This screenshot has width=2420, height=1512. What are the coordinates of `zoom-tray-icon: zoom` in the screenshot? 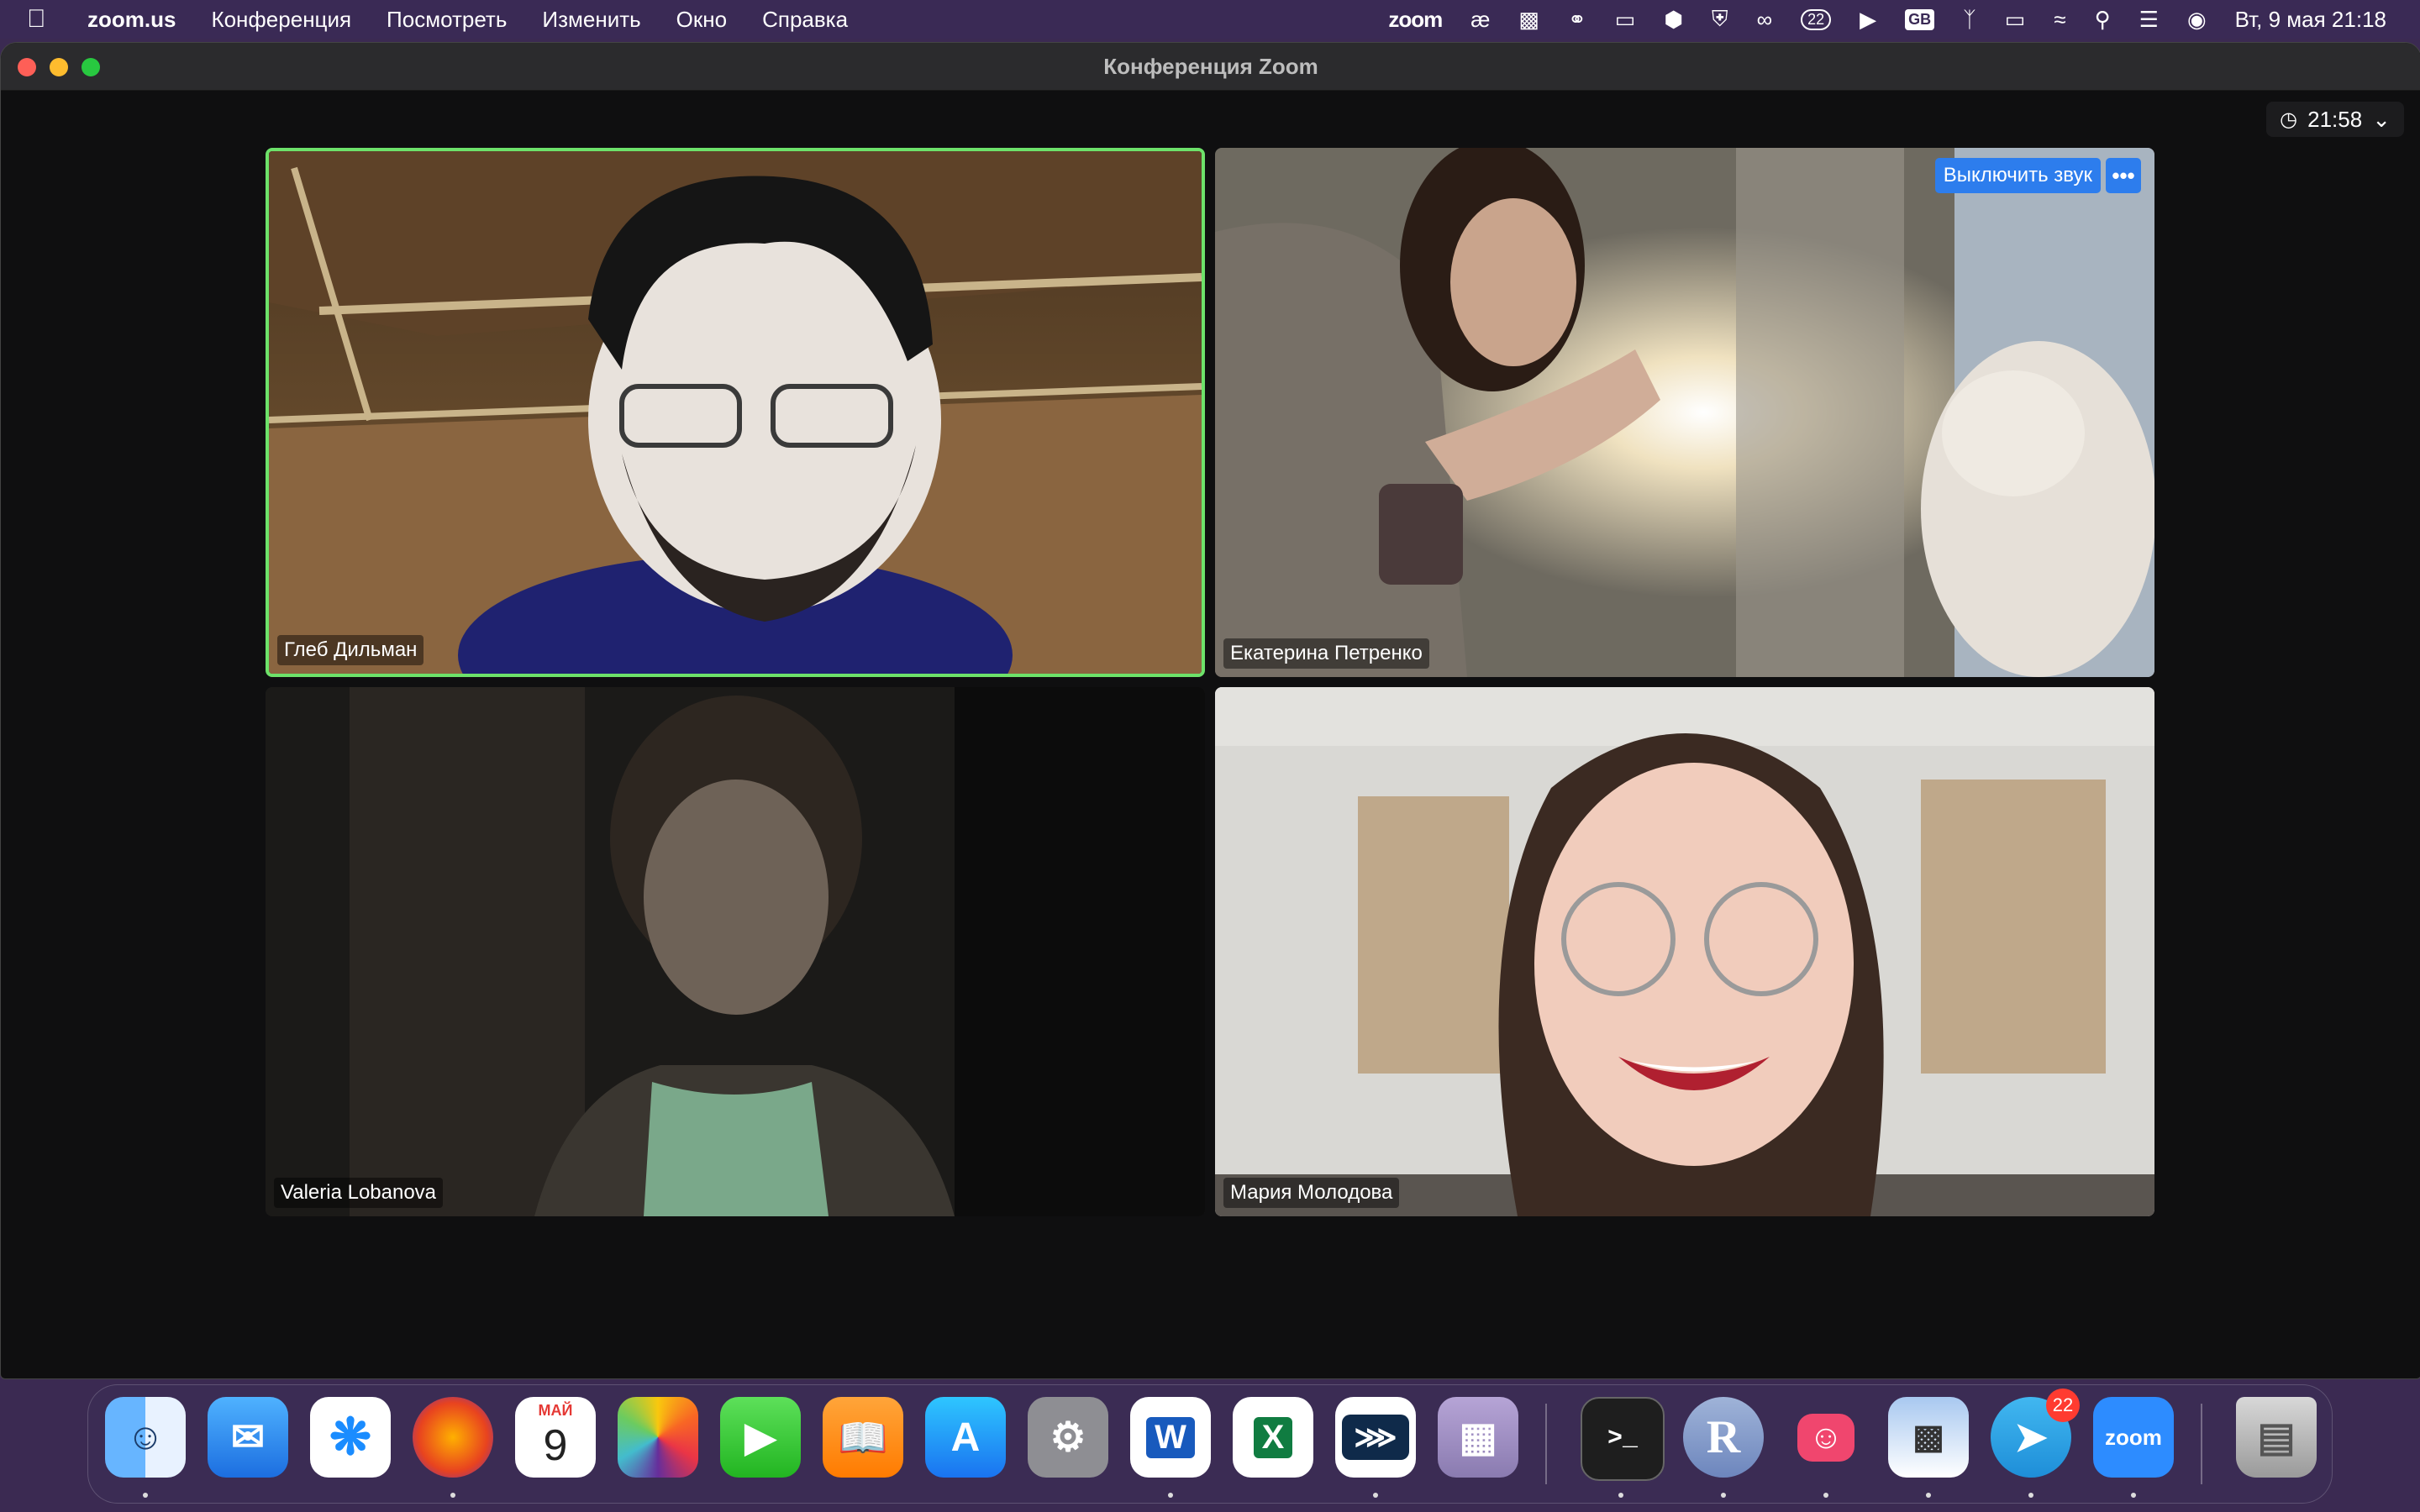 It's located at (1415, 20).